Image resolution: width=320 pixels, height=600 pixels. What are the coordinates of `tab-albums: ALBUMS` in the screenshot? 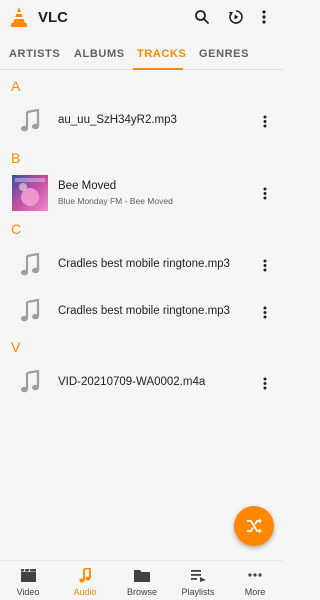 It's located at (99, 54).